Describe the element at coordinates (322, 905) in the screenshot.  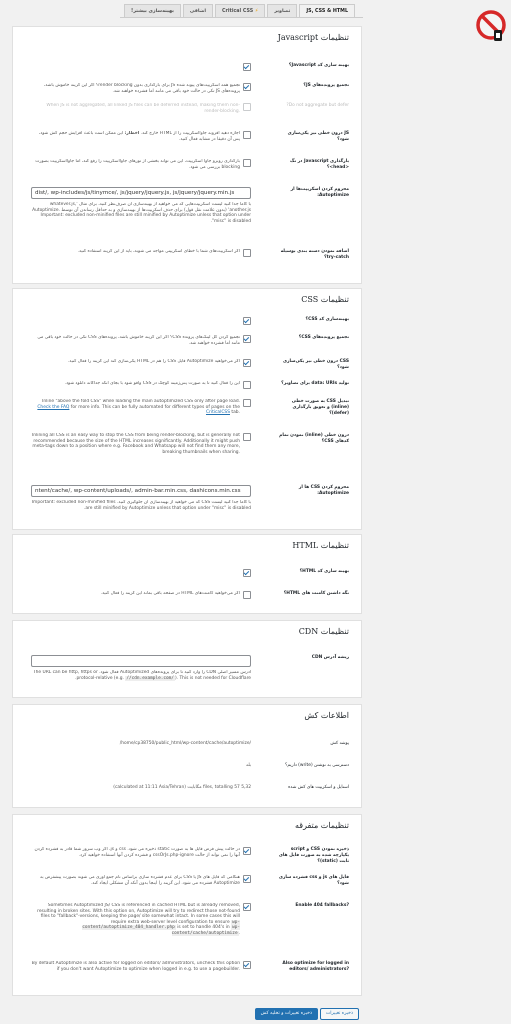
I see `fallback-label: Enable 404 fallbacks?` at that location.